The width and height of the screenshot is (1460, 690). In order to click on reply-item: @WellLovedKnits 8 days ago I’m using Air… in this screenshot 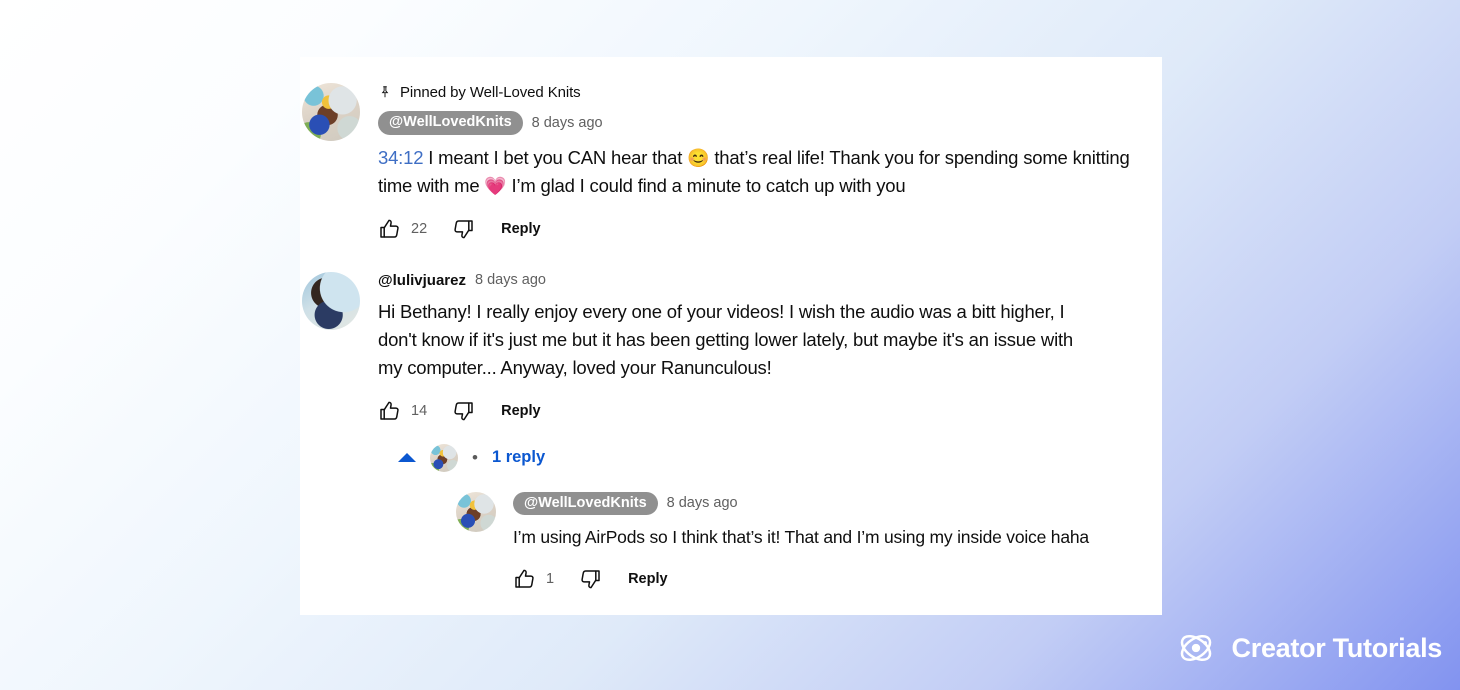, I will do `click(809, 543)`.